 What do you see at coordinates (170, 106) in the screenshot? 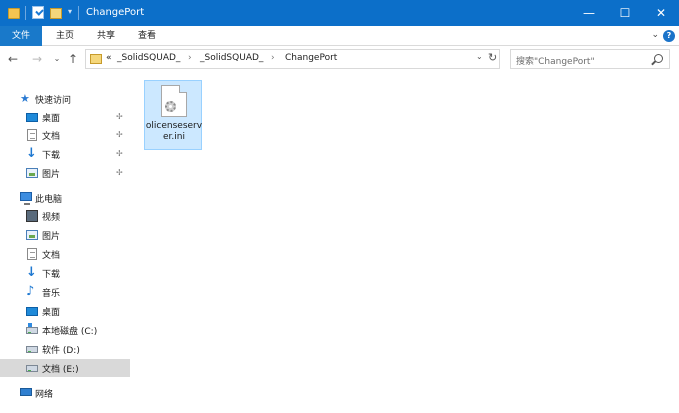
I see `gear-icon` at bounding box center [170, 106].